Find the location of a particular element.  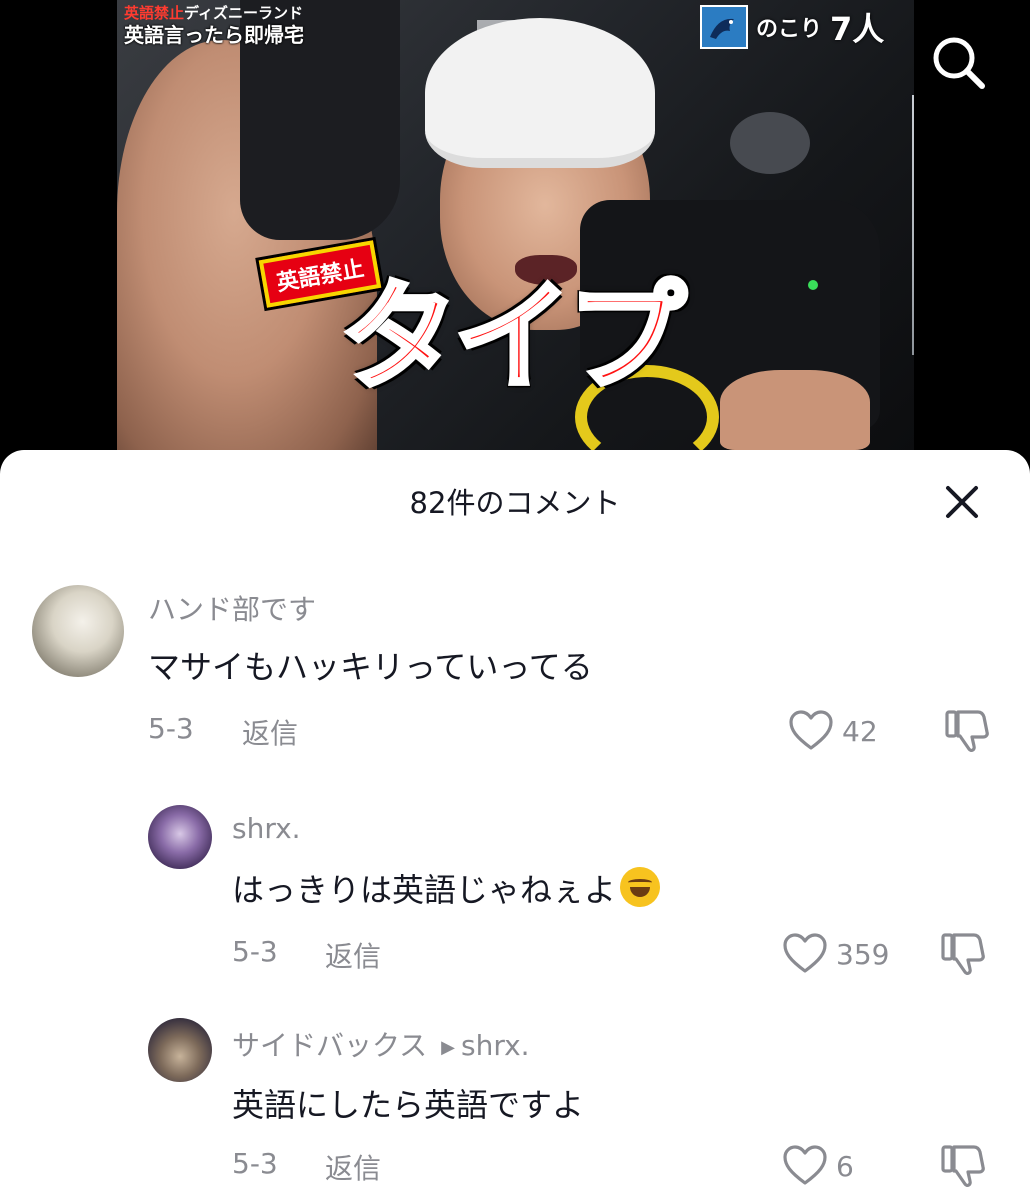

video-caption: タイプ is located at coordinates (512, 337).